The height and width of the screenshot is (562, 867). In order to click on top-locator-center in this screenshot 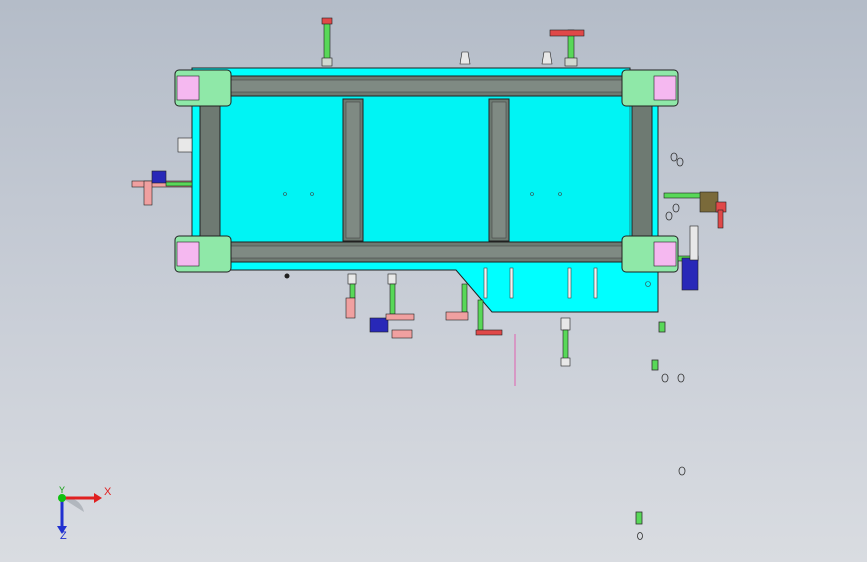, I will do `click(465, 58)`.